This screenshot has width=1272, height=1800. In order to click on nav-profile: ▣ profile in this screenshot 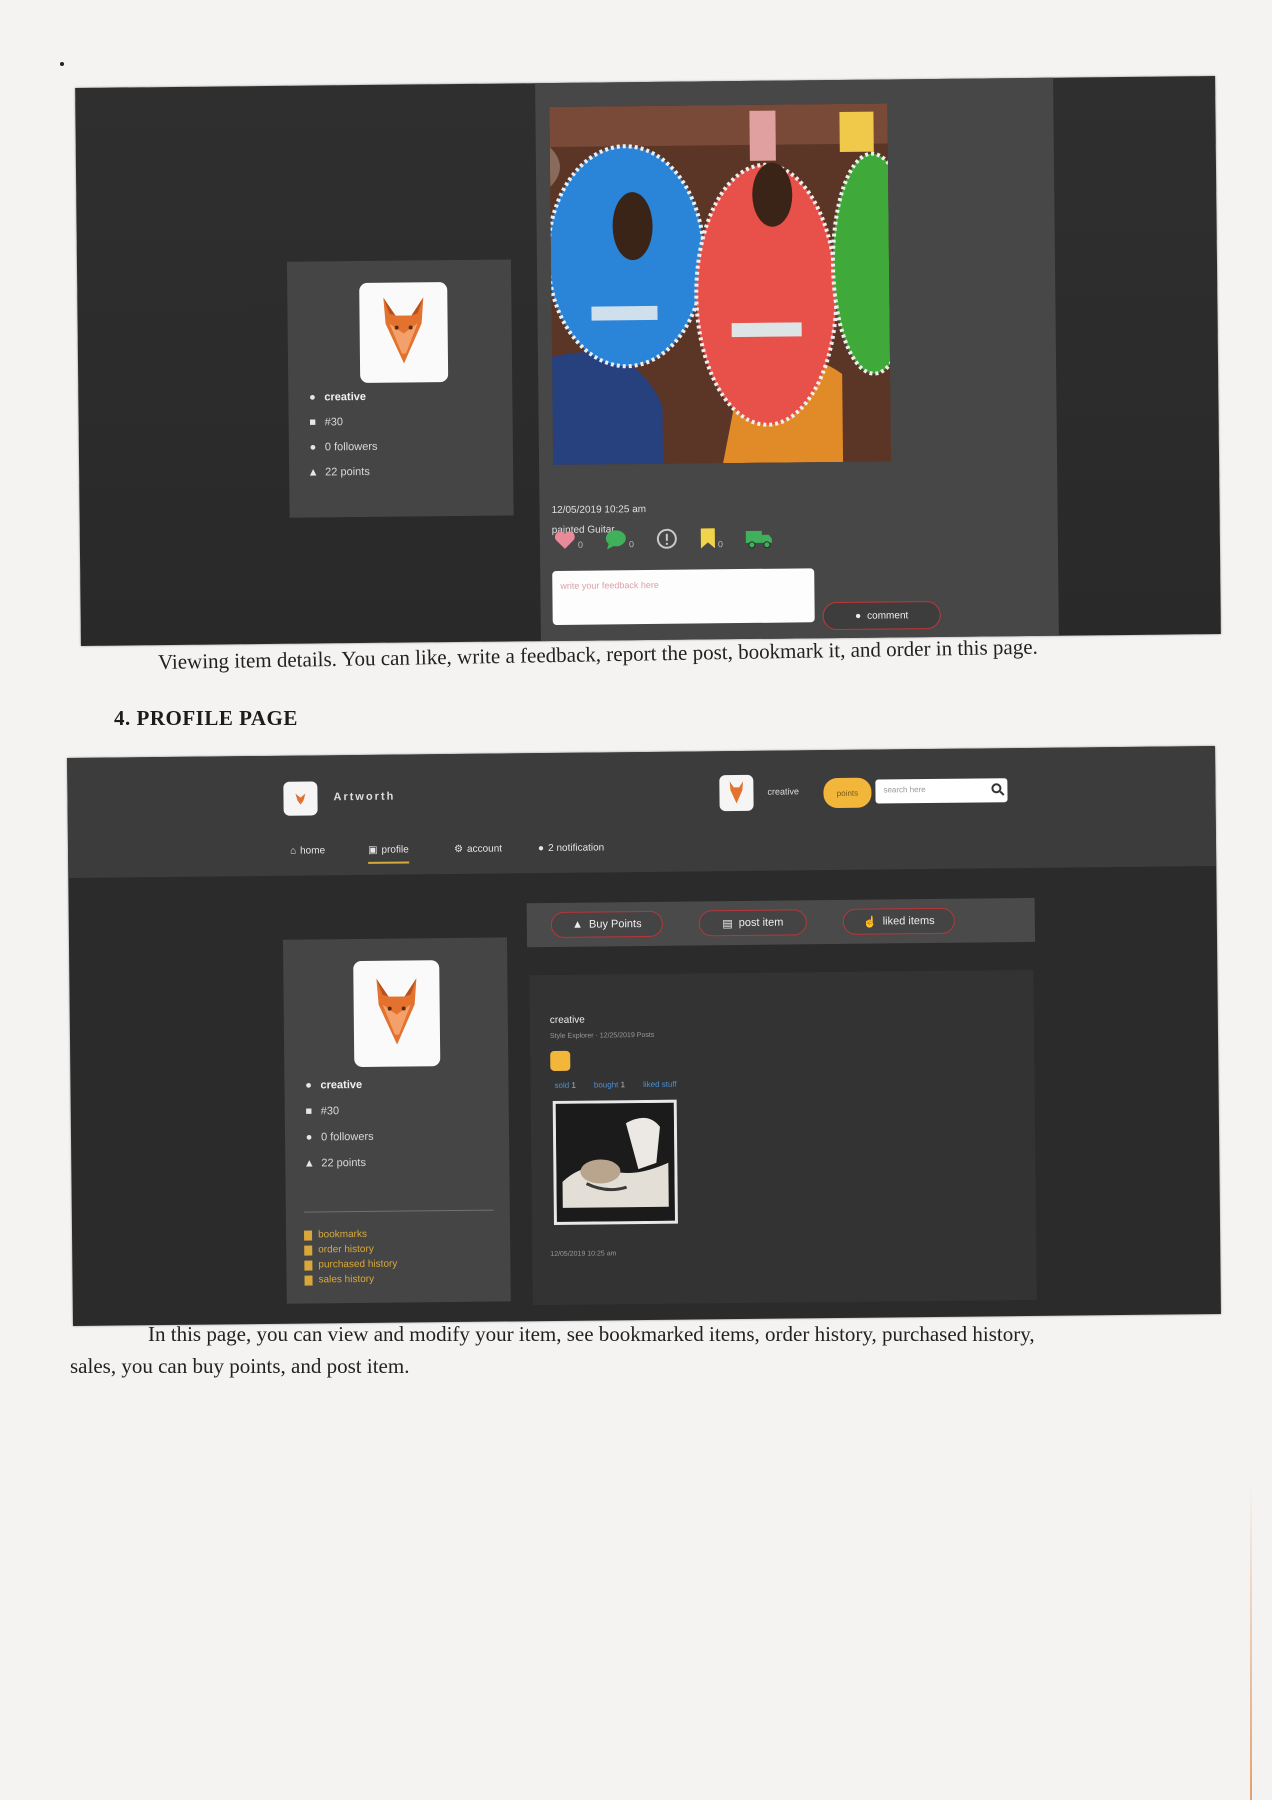, I will do `click(388, 854)`.